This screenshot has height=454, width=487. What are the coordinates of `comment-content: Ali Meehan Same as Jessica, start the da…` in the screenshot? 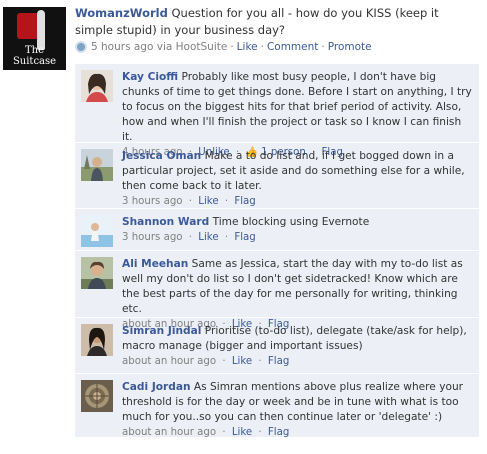 It's located at (297, 294).